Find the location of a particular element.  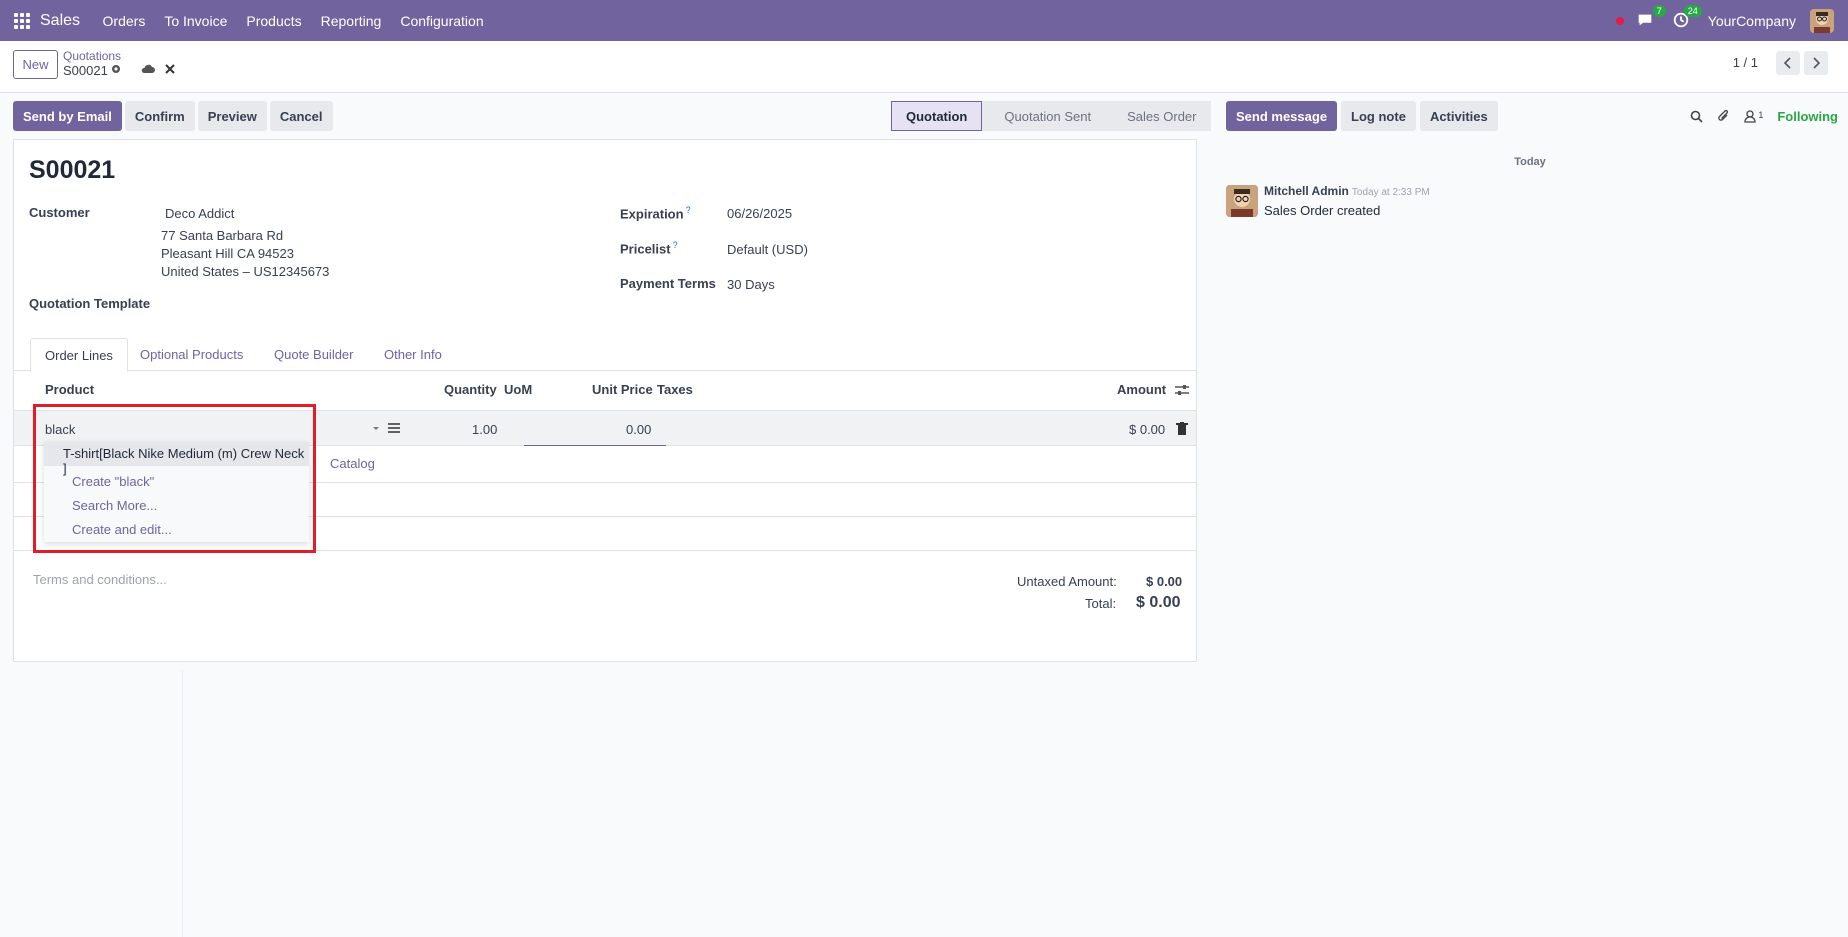

followers-button: 1 is located at coordinates (1753, 116).